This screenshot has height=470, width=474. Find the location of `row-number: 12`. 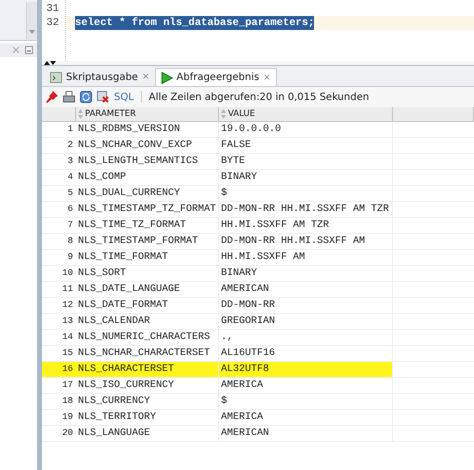

row-number: 12 is located at coordinates (59, 306).